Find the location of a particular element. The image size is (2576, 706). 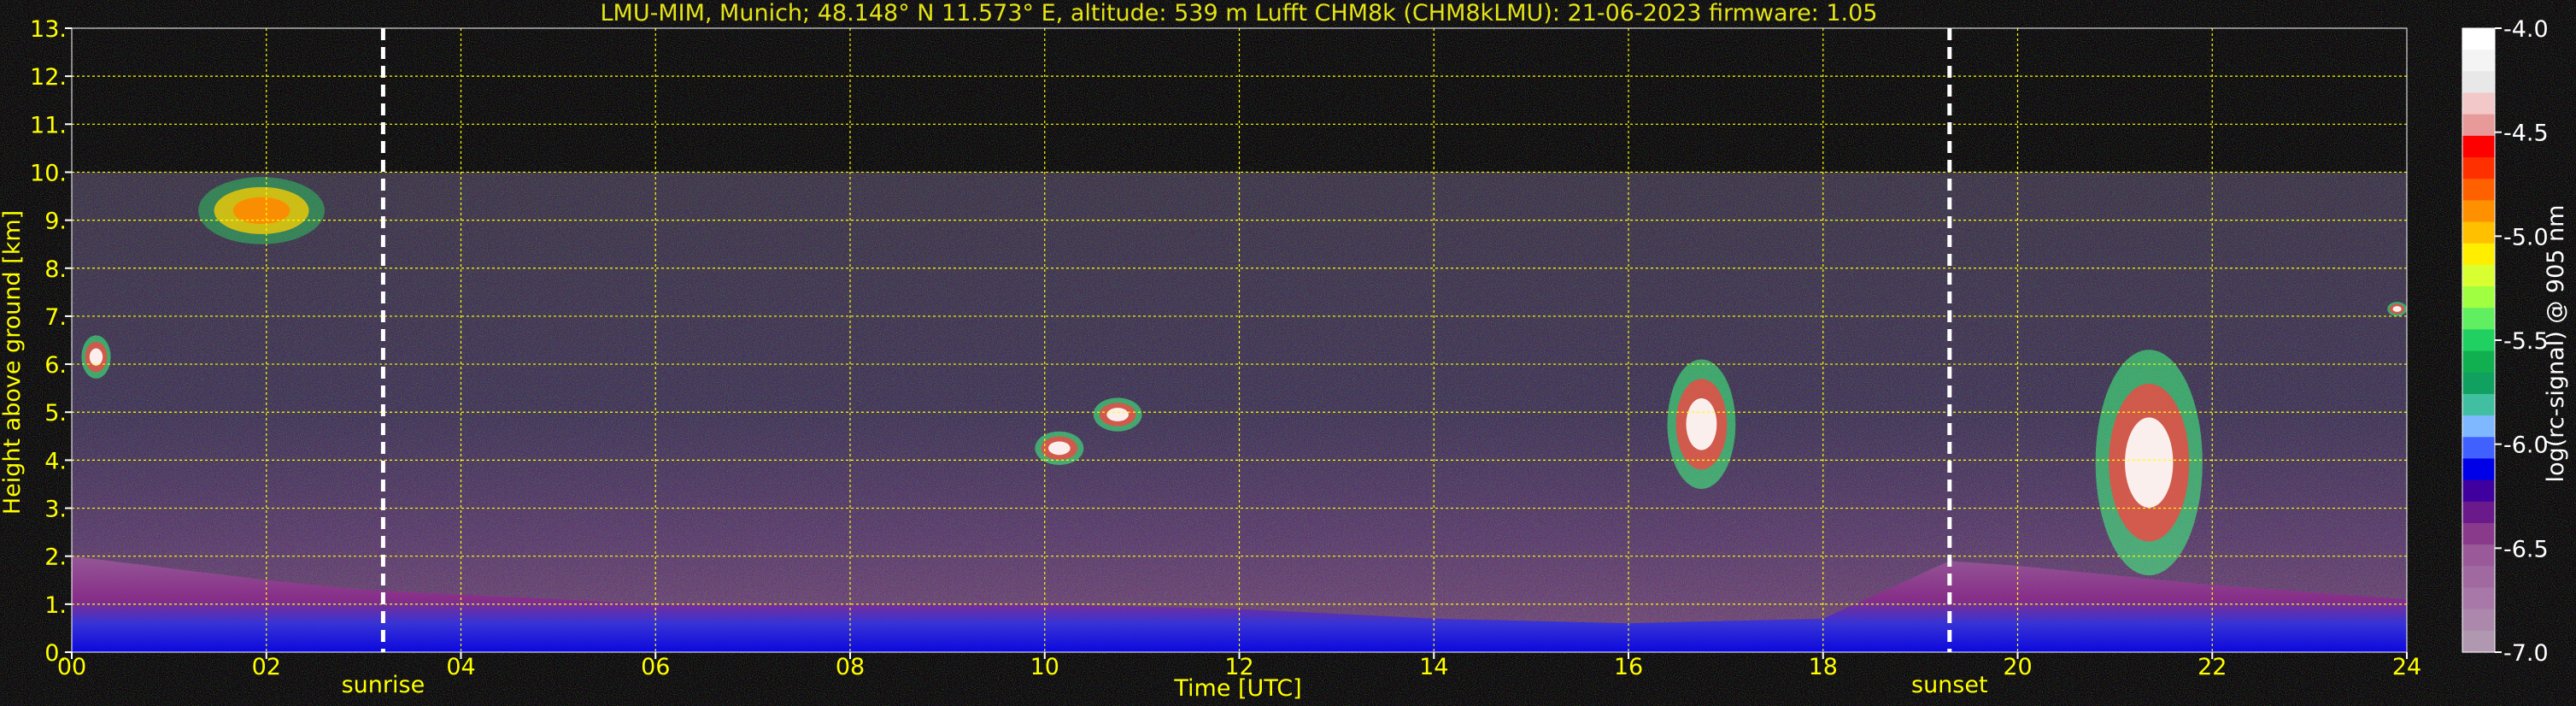

y-tick-label: 3. is located at coordinates (55, 510).